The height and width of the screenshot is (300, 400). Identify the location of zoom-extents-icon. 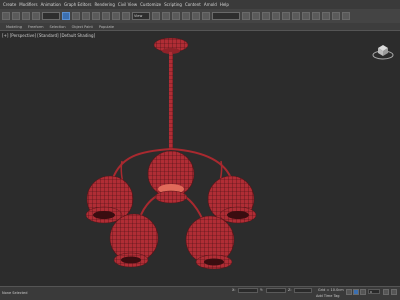
(386, 292).